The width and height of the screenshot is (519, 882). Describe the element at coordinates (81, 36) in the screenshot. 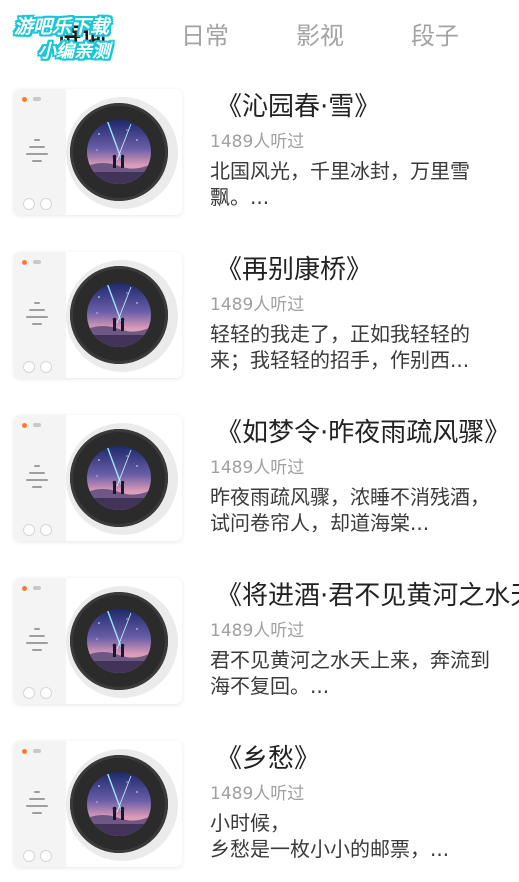

I see `tab-poetry: 诗词` at that location.